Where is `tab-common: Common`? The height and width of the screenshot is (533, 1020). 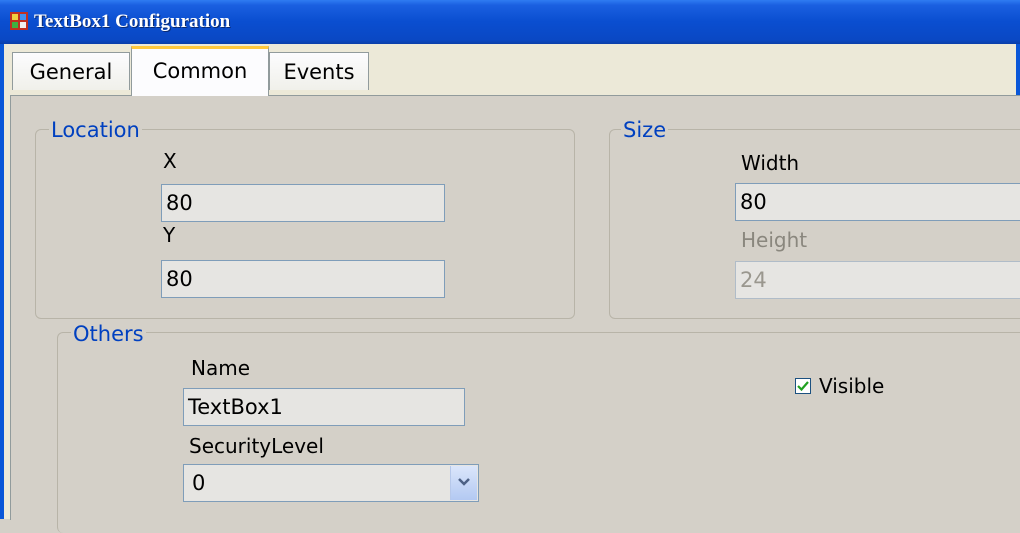 tab-common: Common is located at coordinates (200, 71).